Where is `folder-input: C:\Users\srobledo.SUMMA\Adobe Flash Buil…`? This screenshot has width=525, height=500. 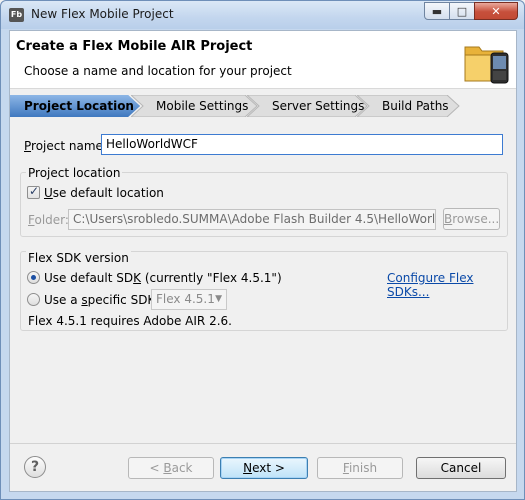
folder-input: C:\Users\srobledo.SUMMA\Adobe Flash Buil… is located at coordinates (252, 219).